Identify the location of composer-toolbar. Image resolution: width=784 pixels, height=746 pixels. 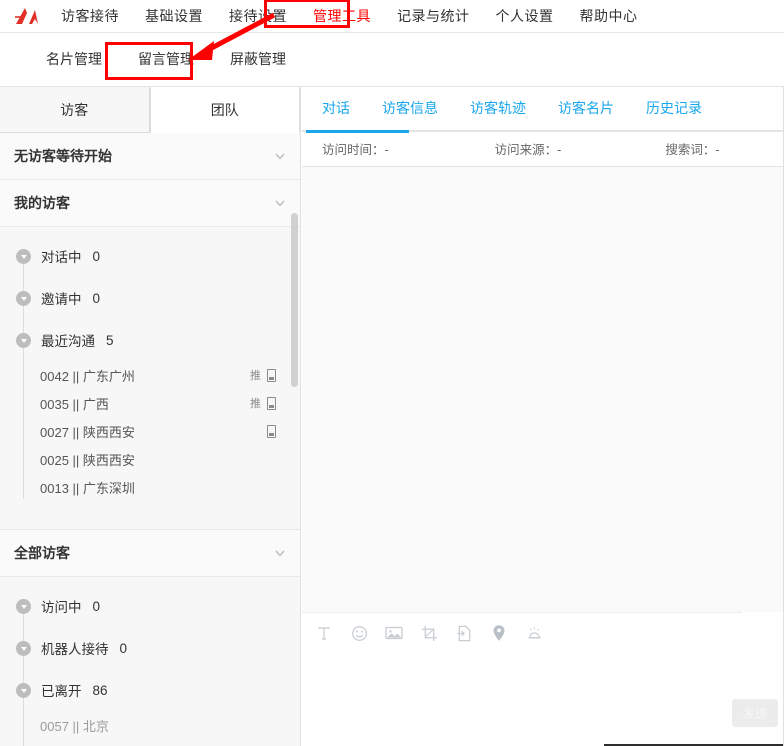
(543, 633).